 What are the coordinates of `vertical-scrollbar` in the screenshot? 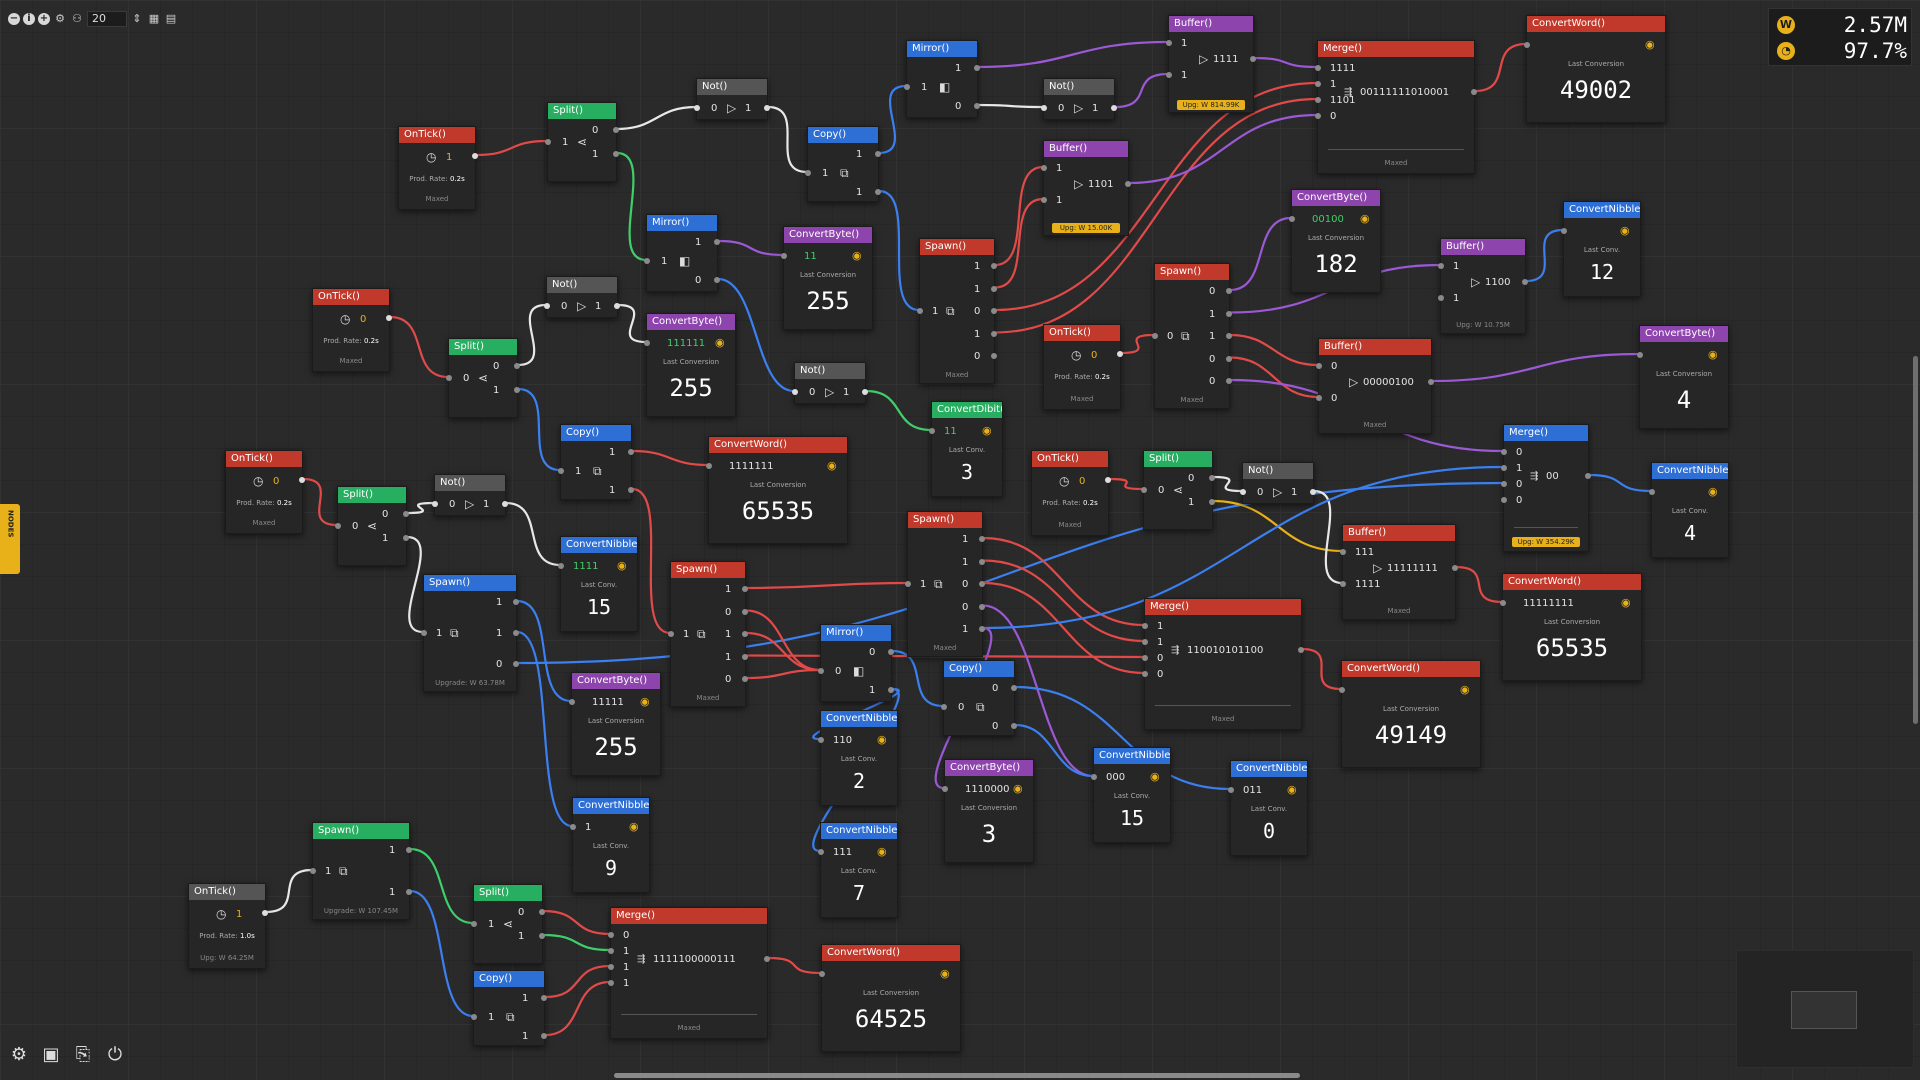 It's located at (1915, 540).